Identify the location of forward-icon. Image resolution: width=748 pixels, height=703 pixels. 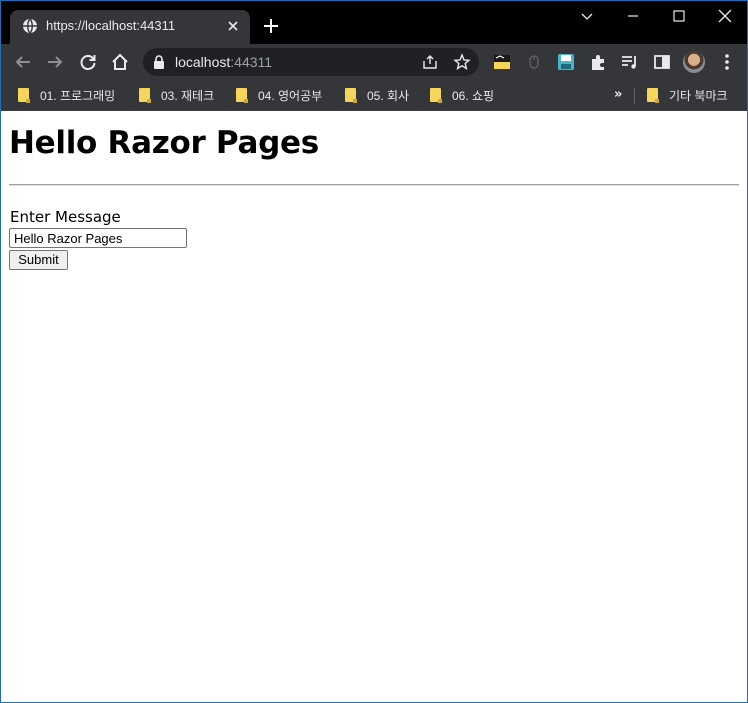
(55, 62).